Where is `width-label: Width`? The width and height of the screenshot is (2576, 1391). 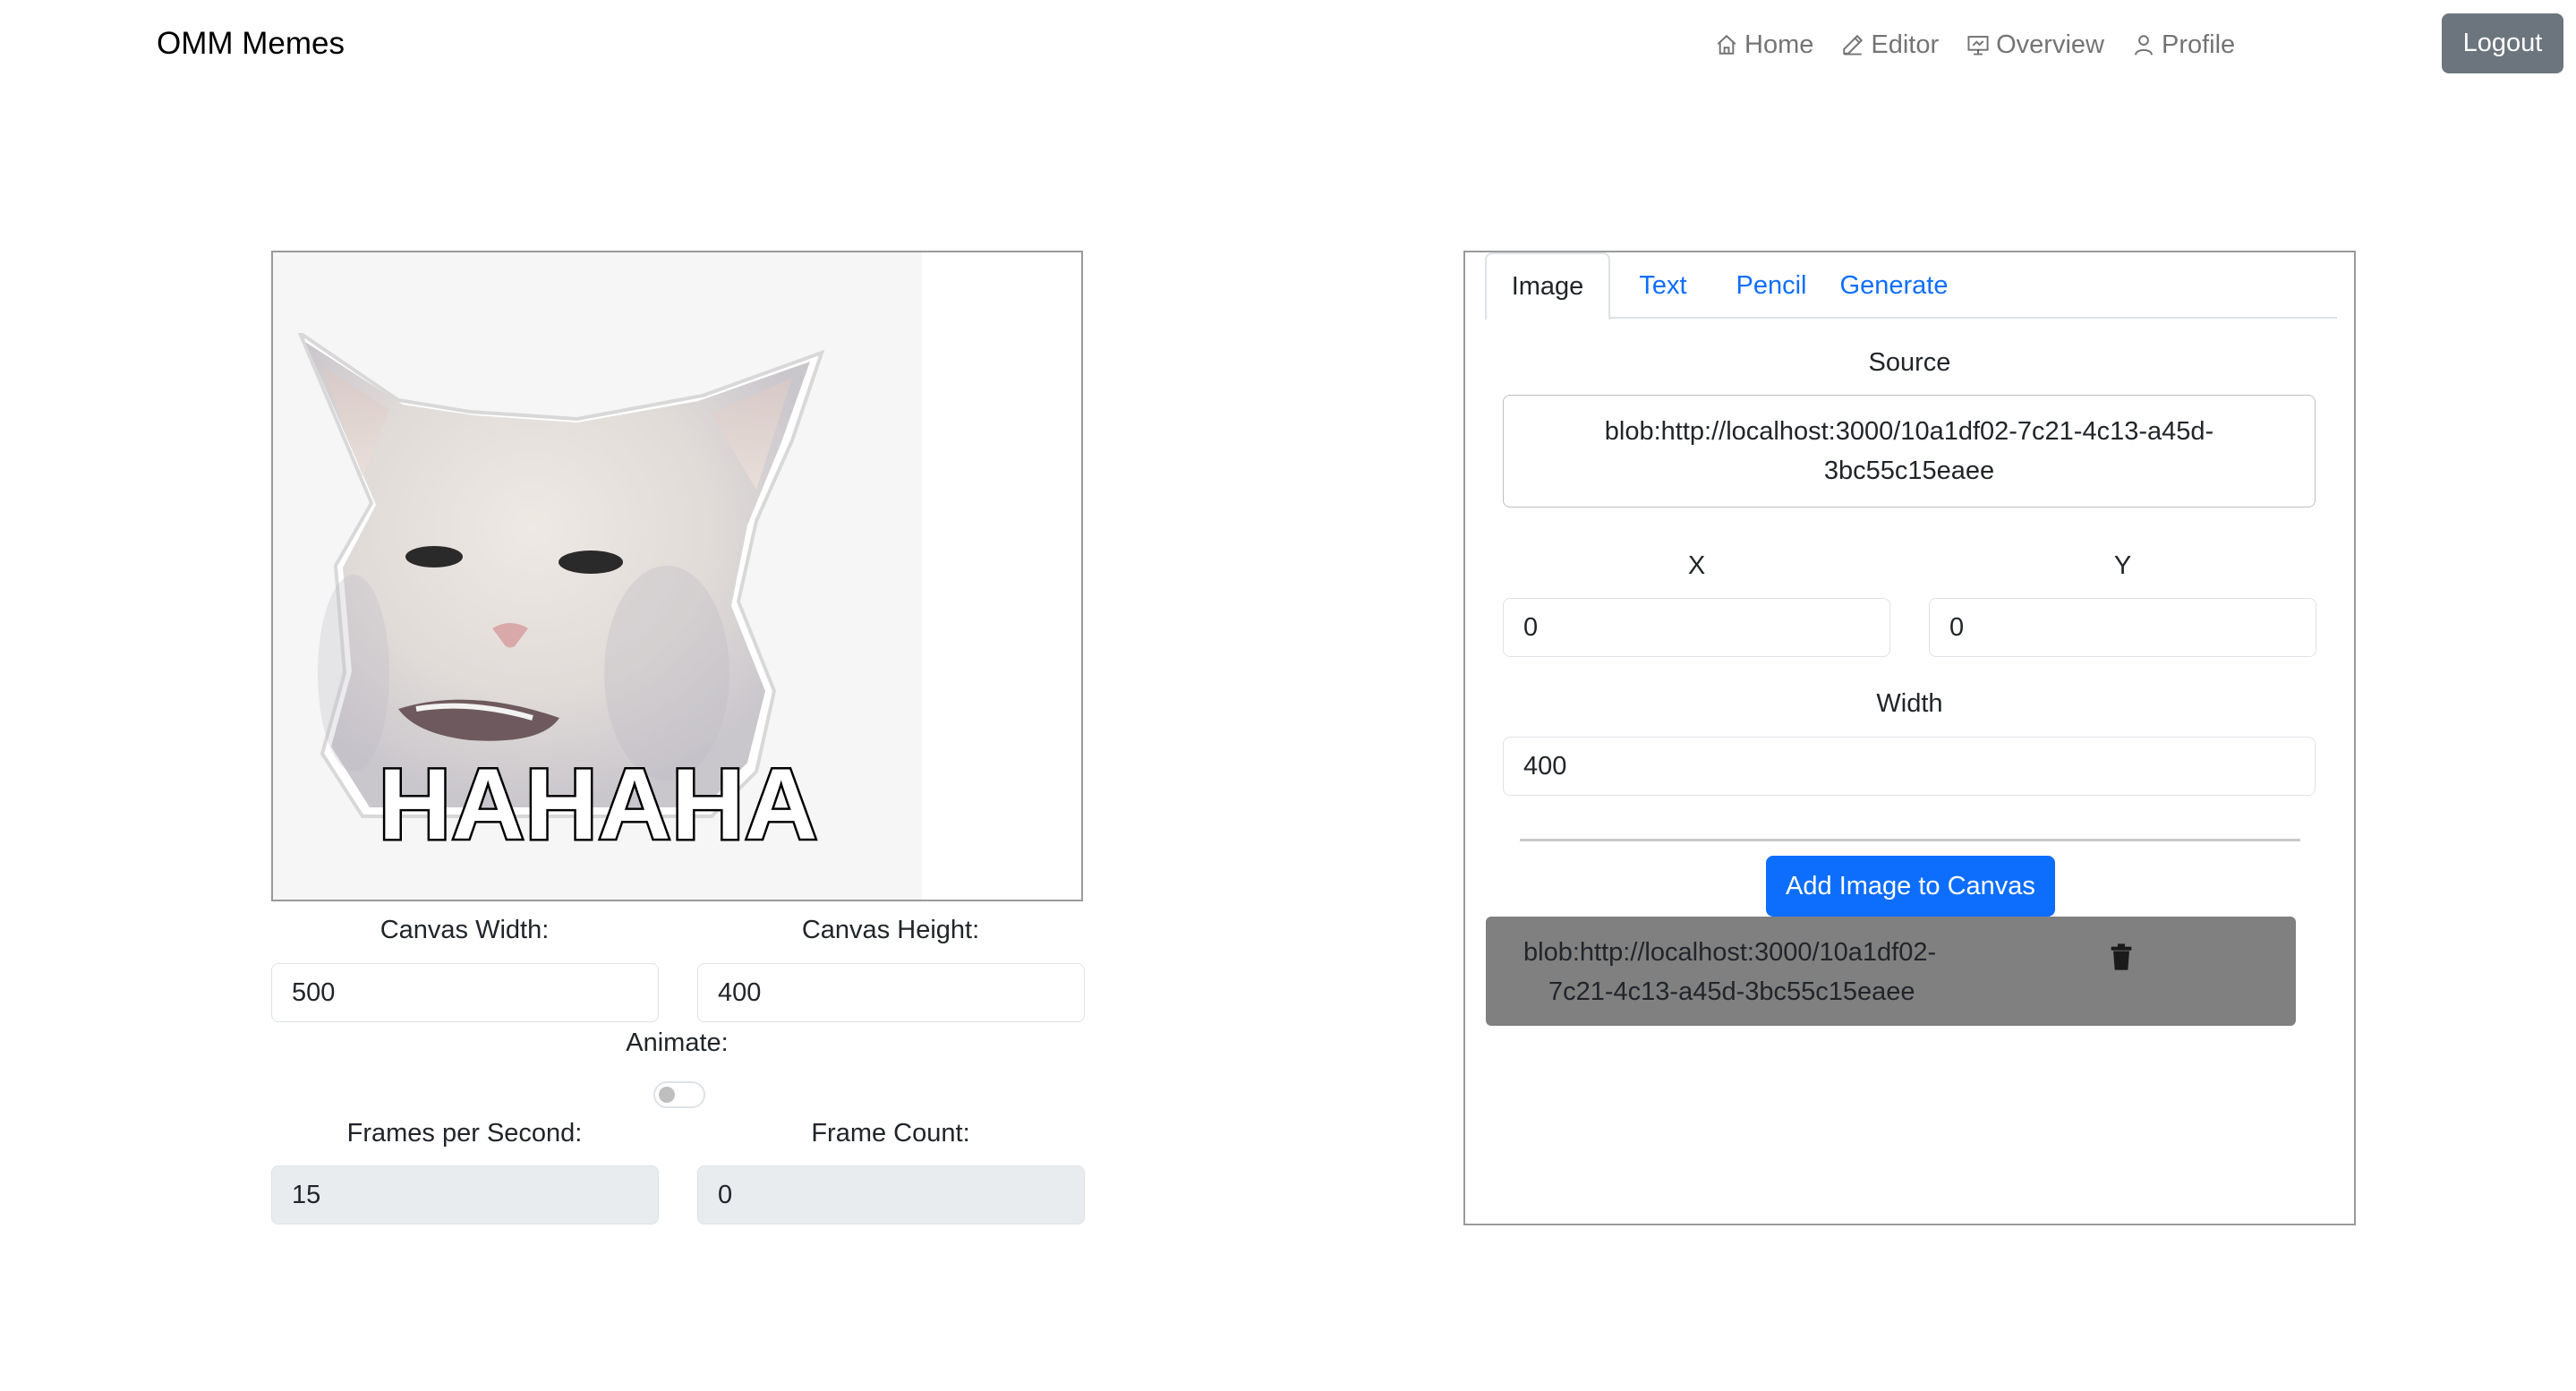
width-label: Width is located at coordinates (1909, 703).